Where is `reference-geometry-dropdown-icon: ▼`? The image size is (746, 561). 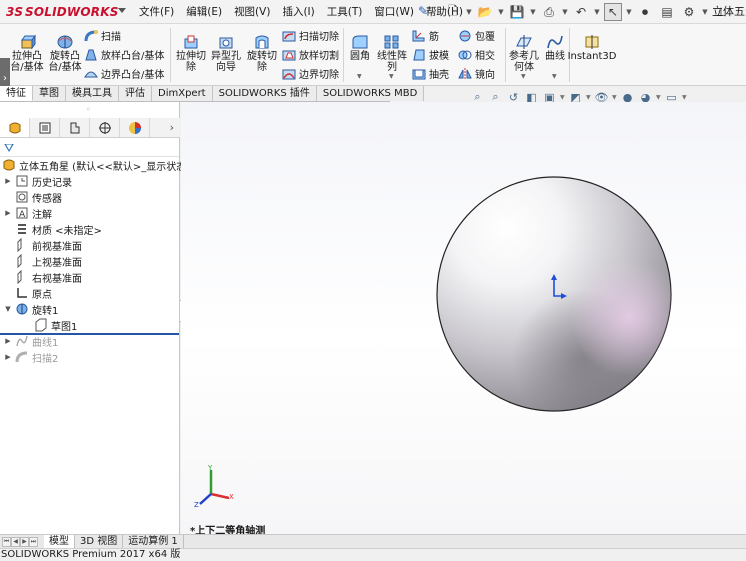
reference-geometry-dropdown-icon: ▼ is located at coordinates (523, 76).